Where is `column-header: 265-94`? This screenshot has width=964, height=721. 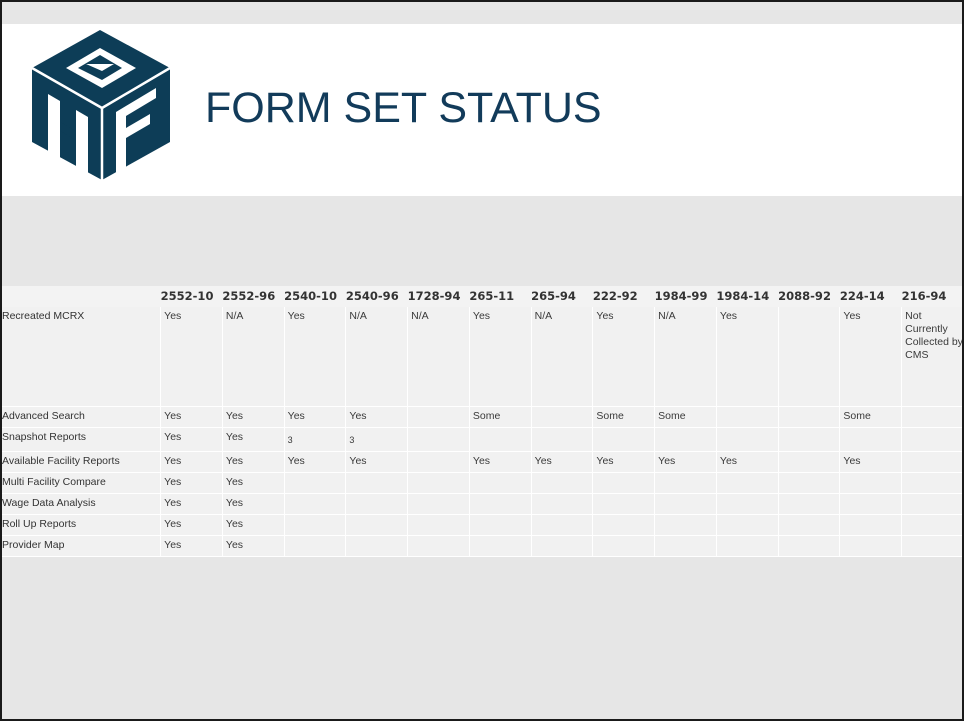 column-header: 265-94 is located at coordinates (553, 296).